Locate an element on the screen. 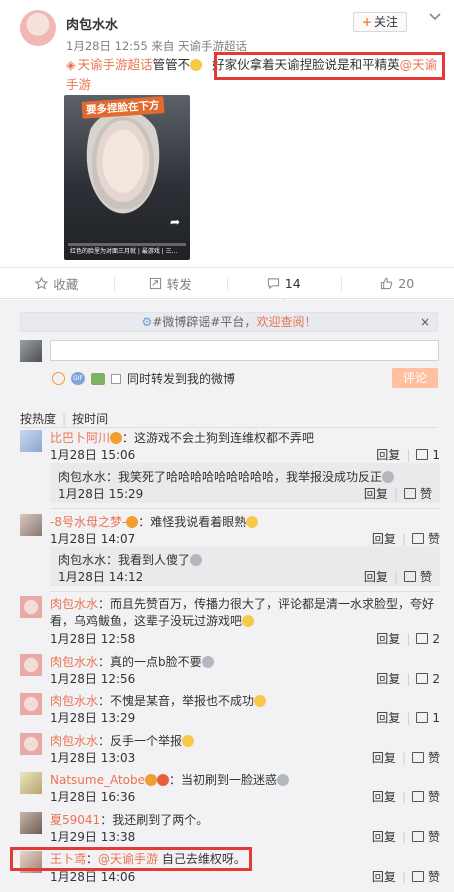  manager-text: 管管不 is located at coordinates (171, 64).